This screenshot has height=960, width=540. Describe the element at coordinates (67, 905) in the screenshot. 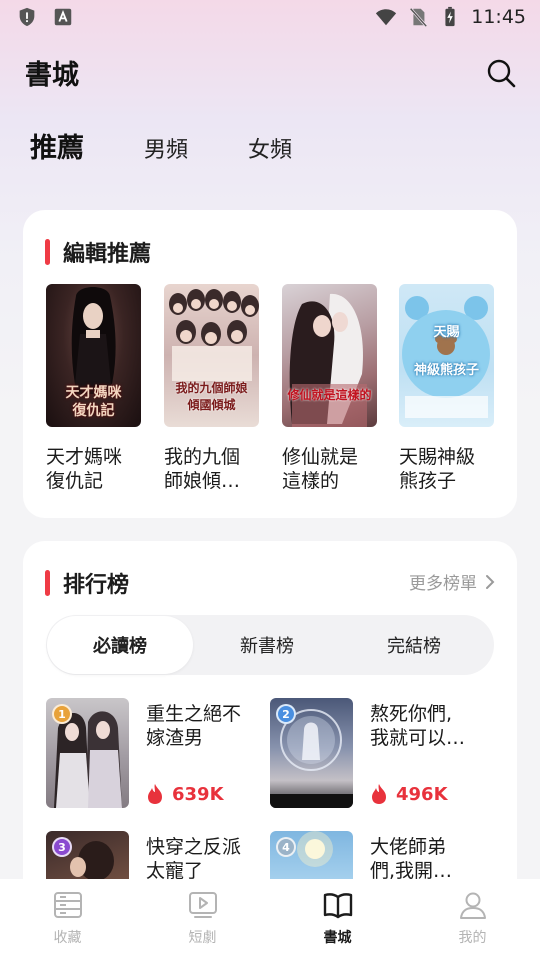

I see `bookshelf-icon` at that location.